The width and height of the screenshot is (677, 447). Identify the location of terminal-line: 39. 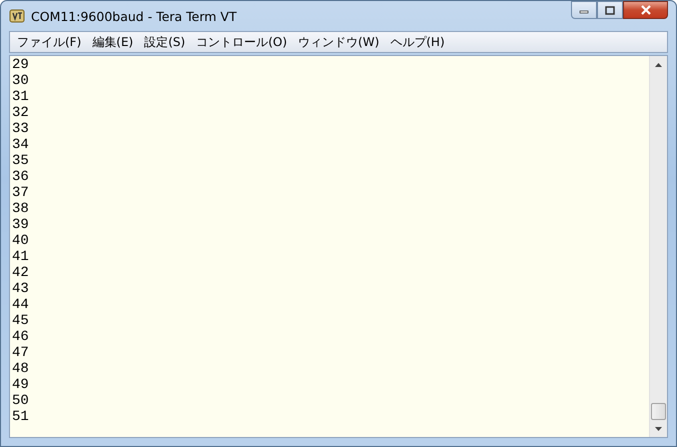
(20, 225).